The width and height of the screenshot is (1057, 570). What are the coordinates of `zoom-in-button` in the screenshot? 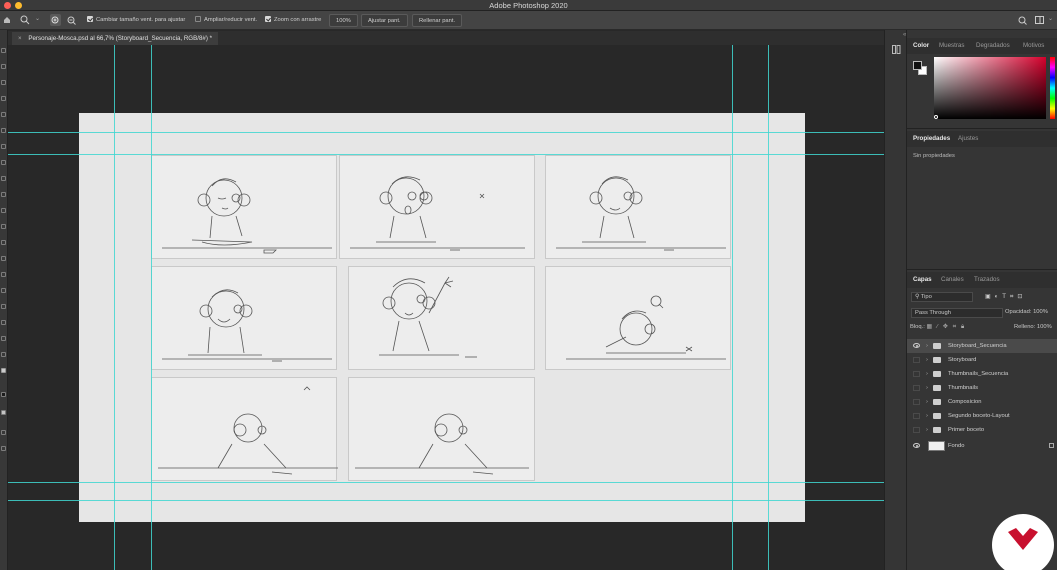 It's located at (55, 20).